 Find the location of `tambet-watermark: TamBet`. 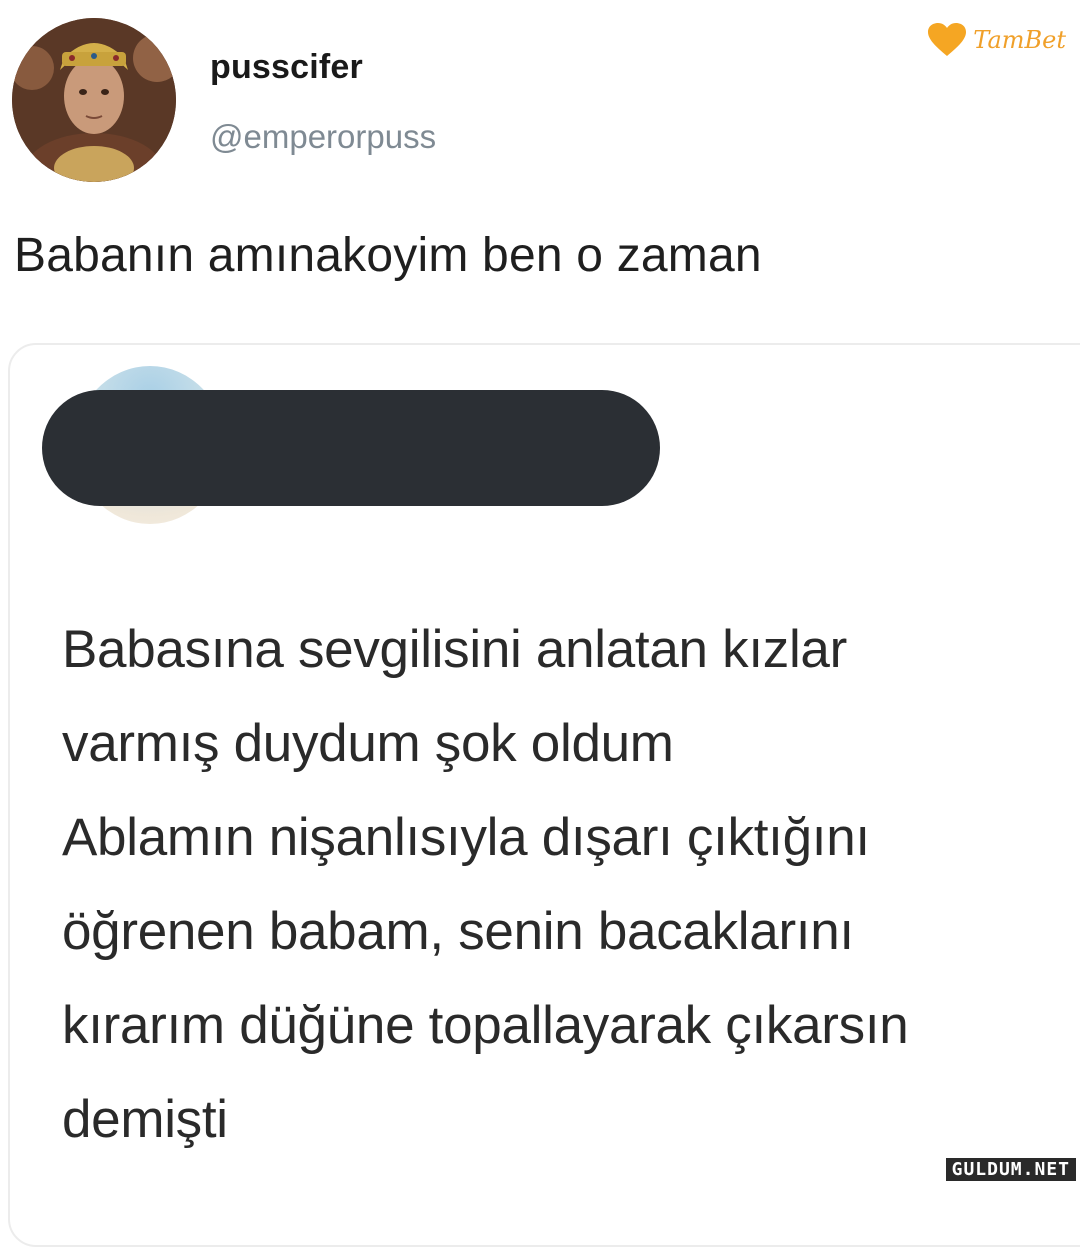

tambet-watermark: TamBet is located at coordinates (996, 40).